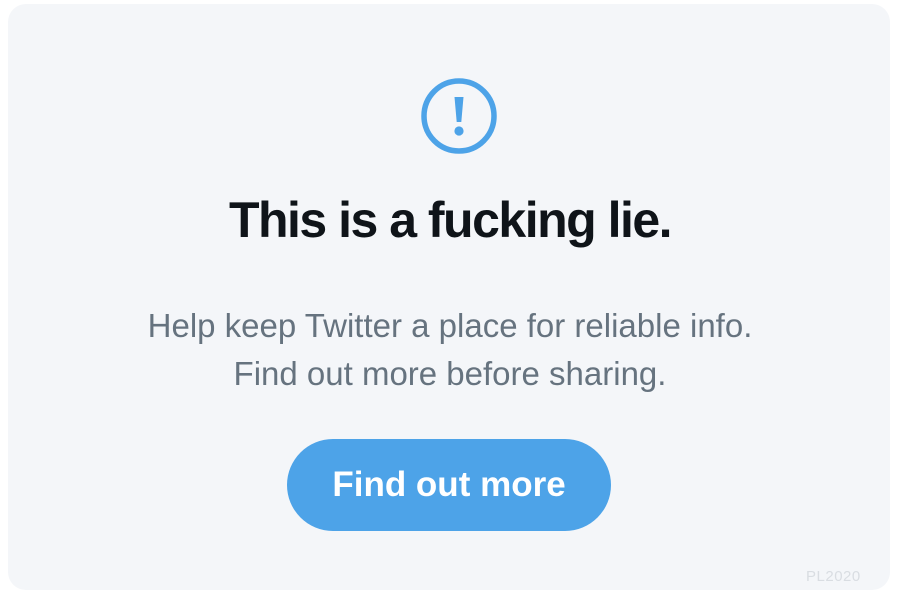 Image resolution: width=900 pixels, height=597 pixels. I want to click on exclamation-circle-icon, so click(459, 116).